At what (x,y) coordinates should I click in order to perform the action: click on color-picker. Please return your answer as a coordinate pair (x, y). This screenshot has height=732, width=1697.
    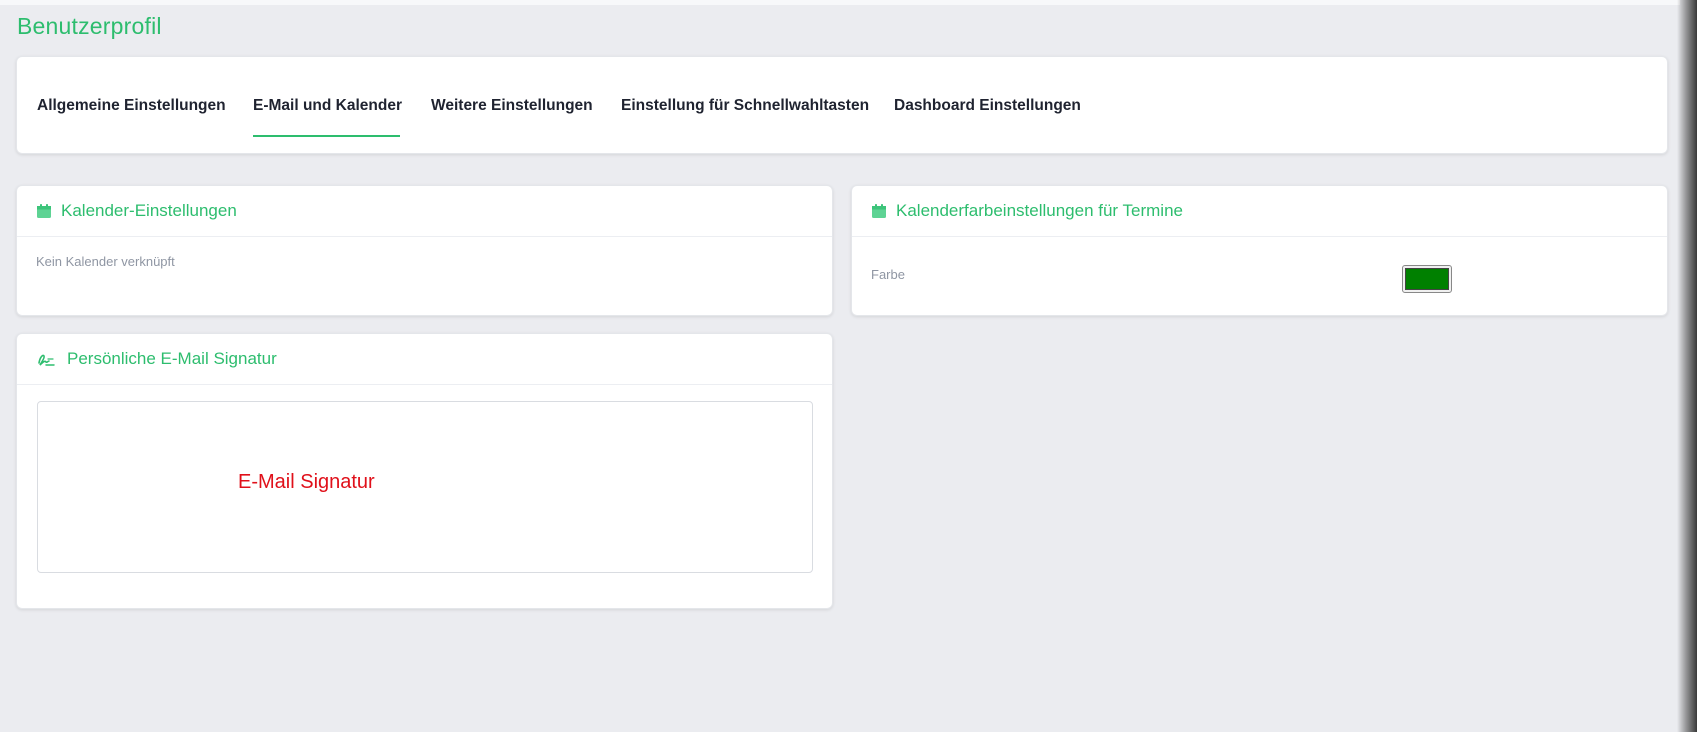
    Looking at the image, I should click on (1427, 279).